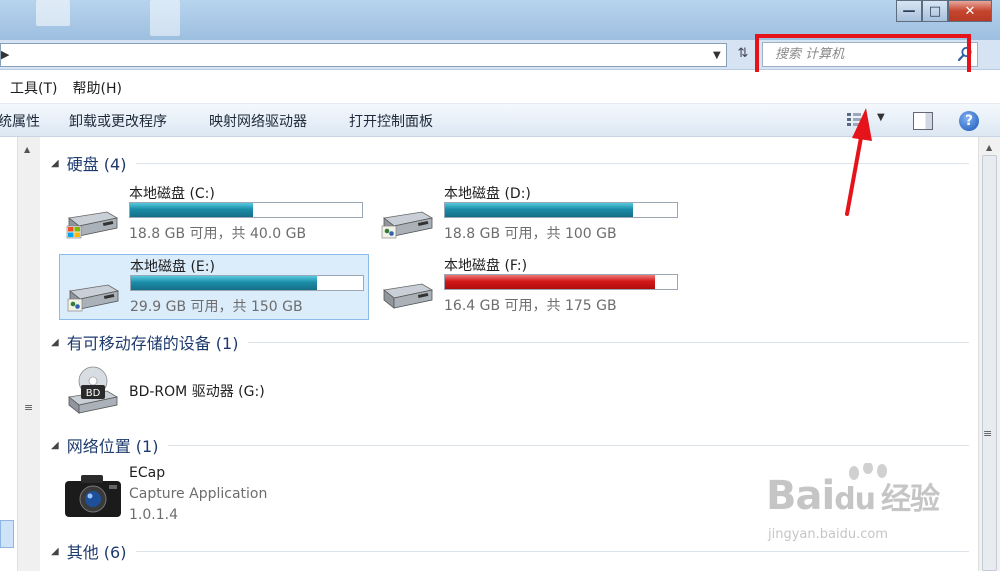  Describe the element at coordinates (152, 343) in the screenshot. I see `group-title: 有可移动存储的设备 (1)` at that location.